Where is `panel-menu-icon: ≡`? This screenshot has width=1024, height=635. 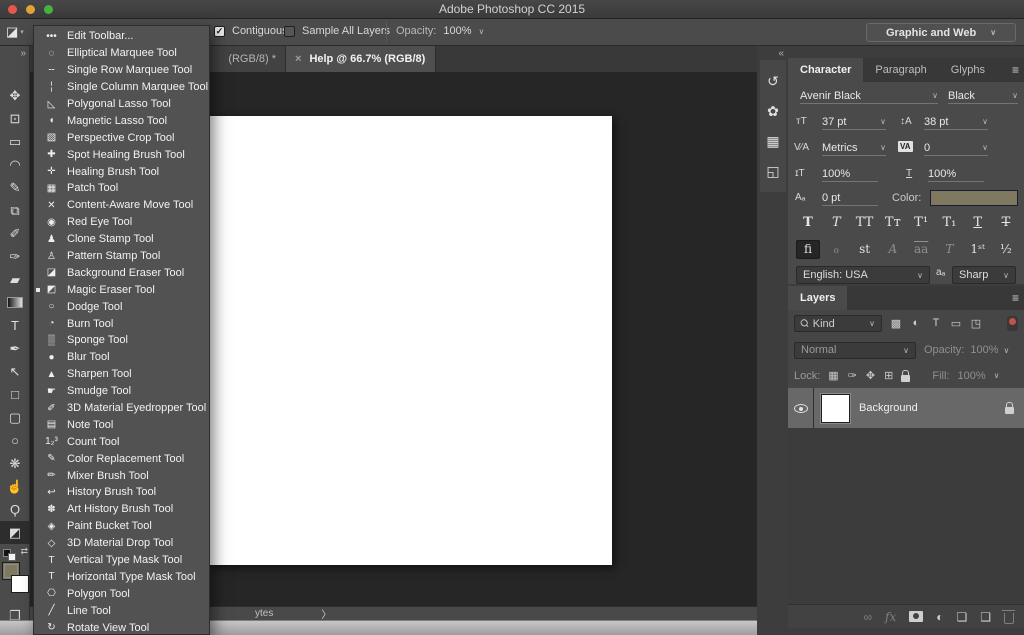
panel-menu-icon: ≡ is located at coordinates (1015, 70).